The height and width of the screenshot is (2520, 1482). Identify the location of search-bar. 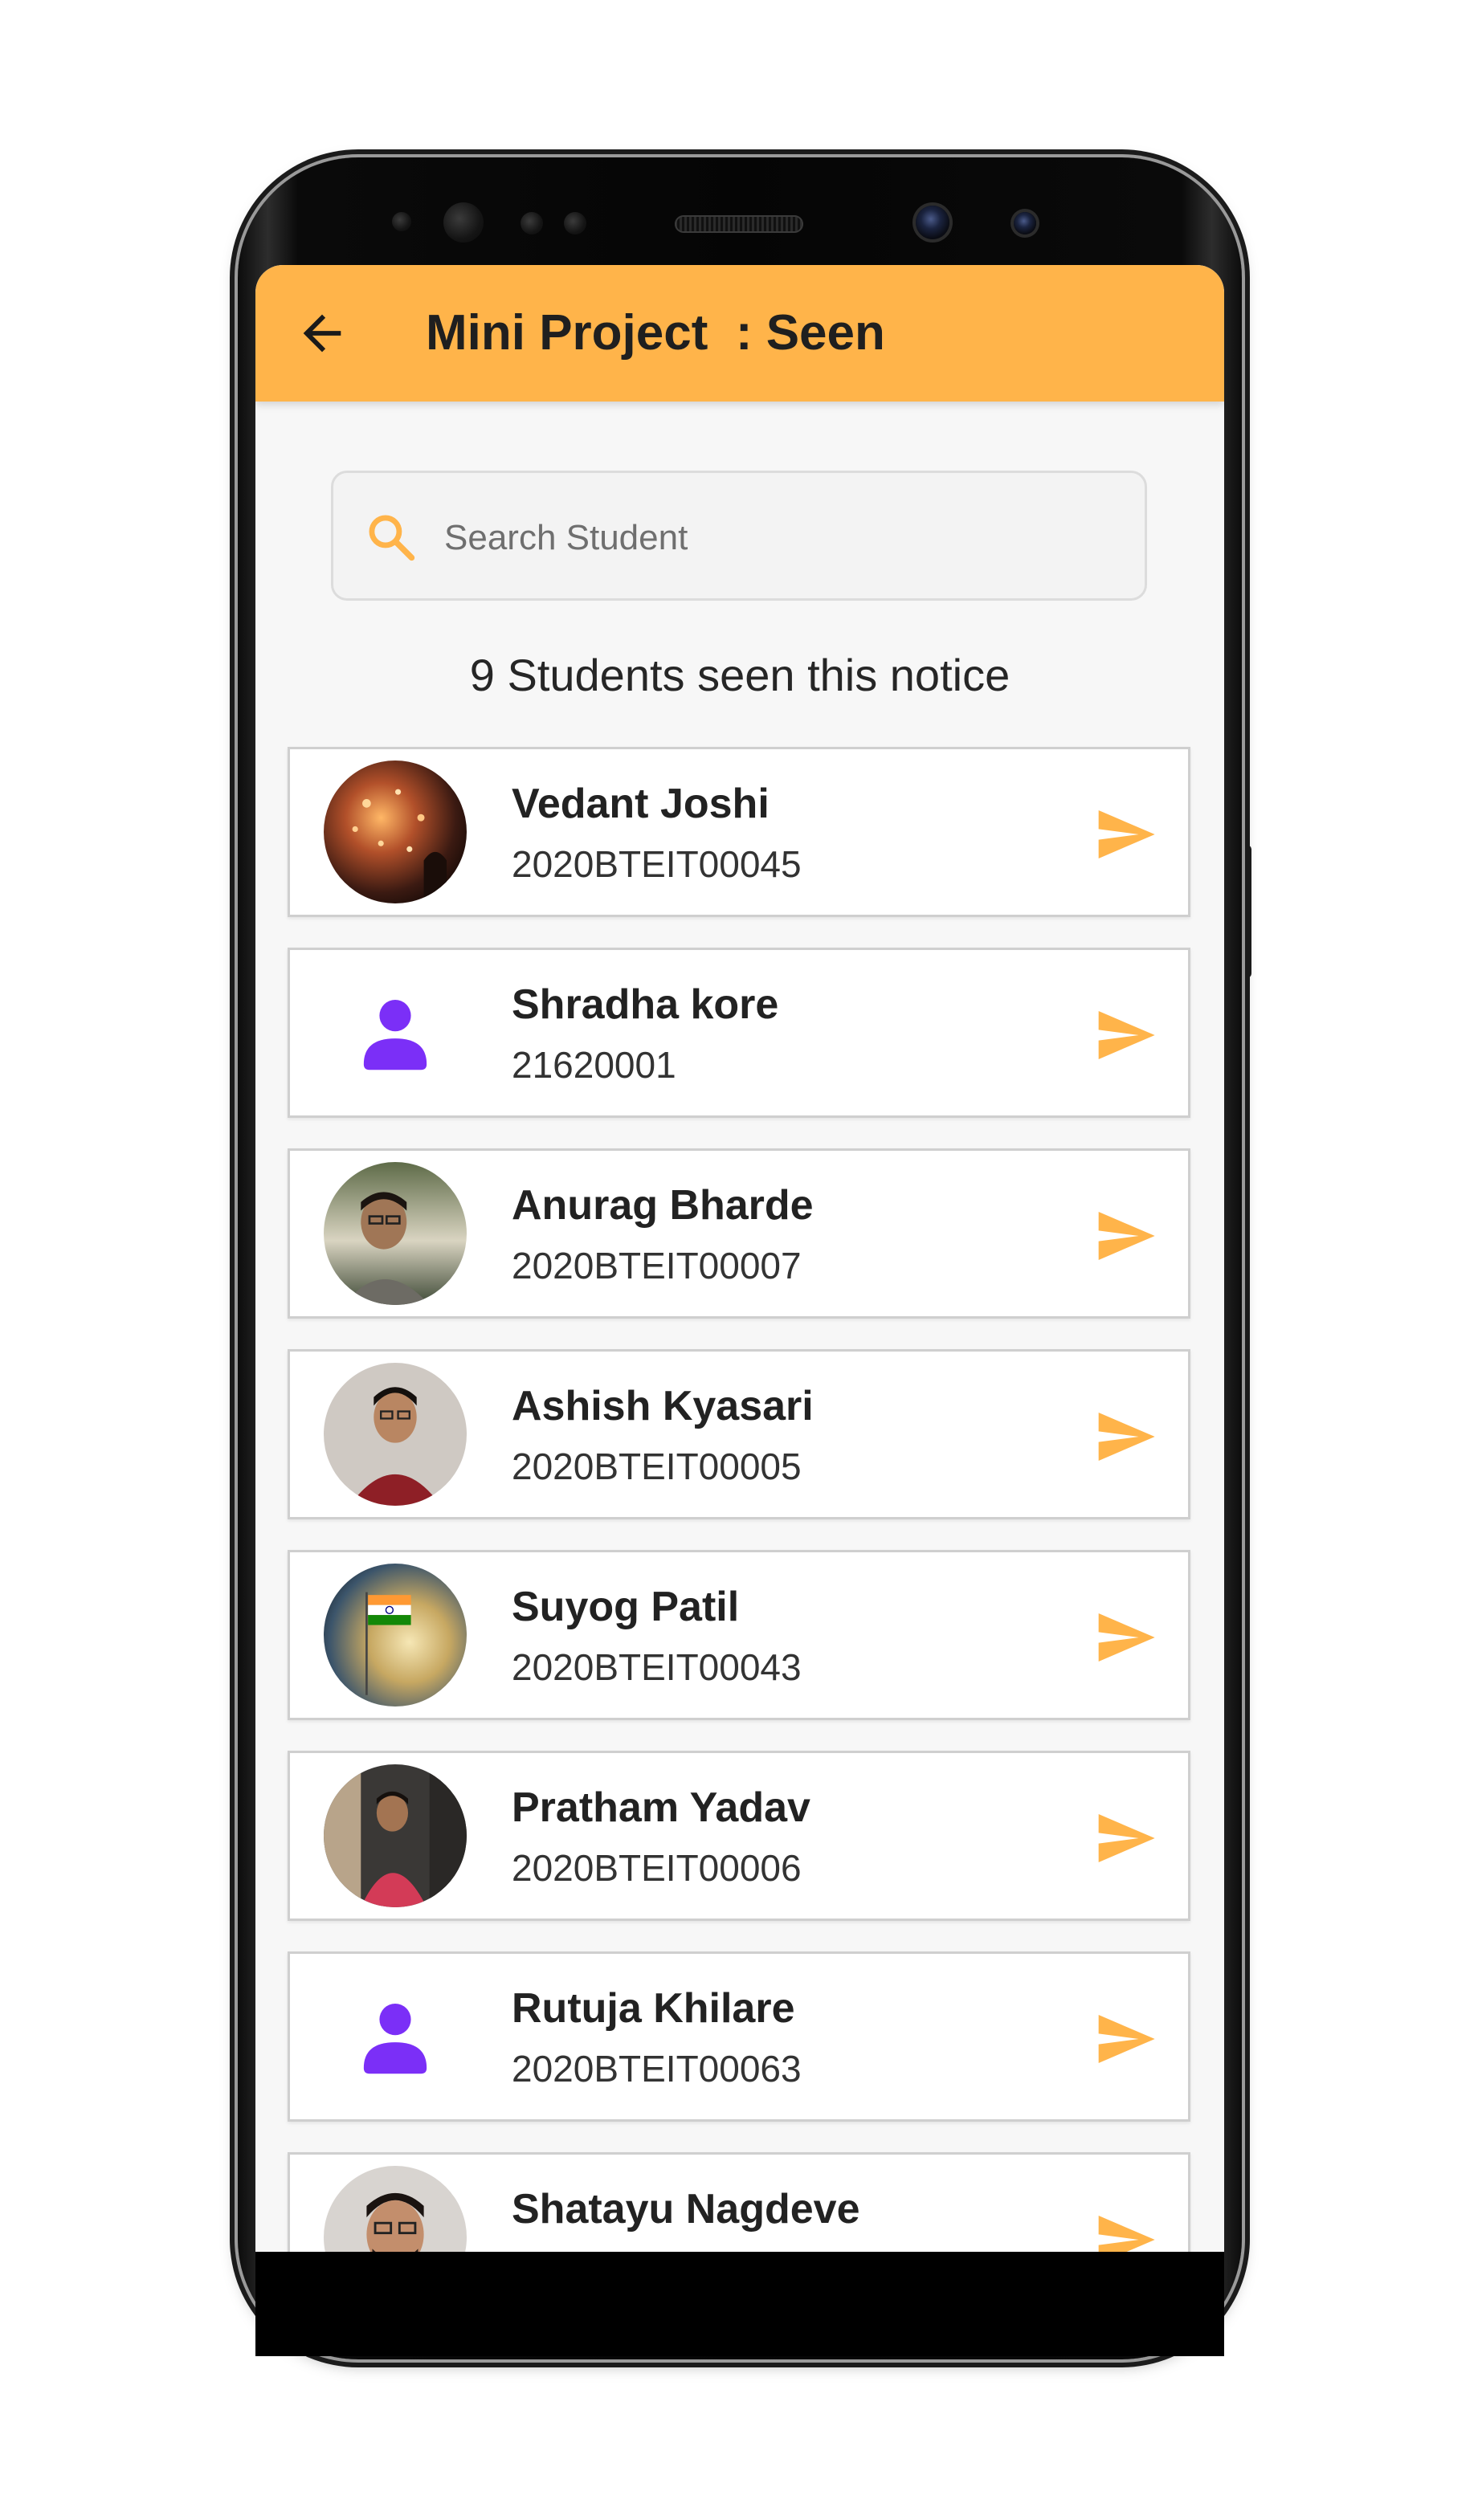
(739, 536).